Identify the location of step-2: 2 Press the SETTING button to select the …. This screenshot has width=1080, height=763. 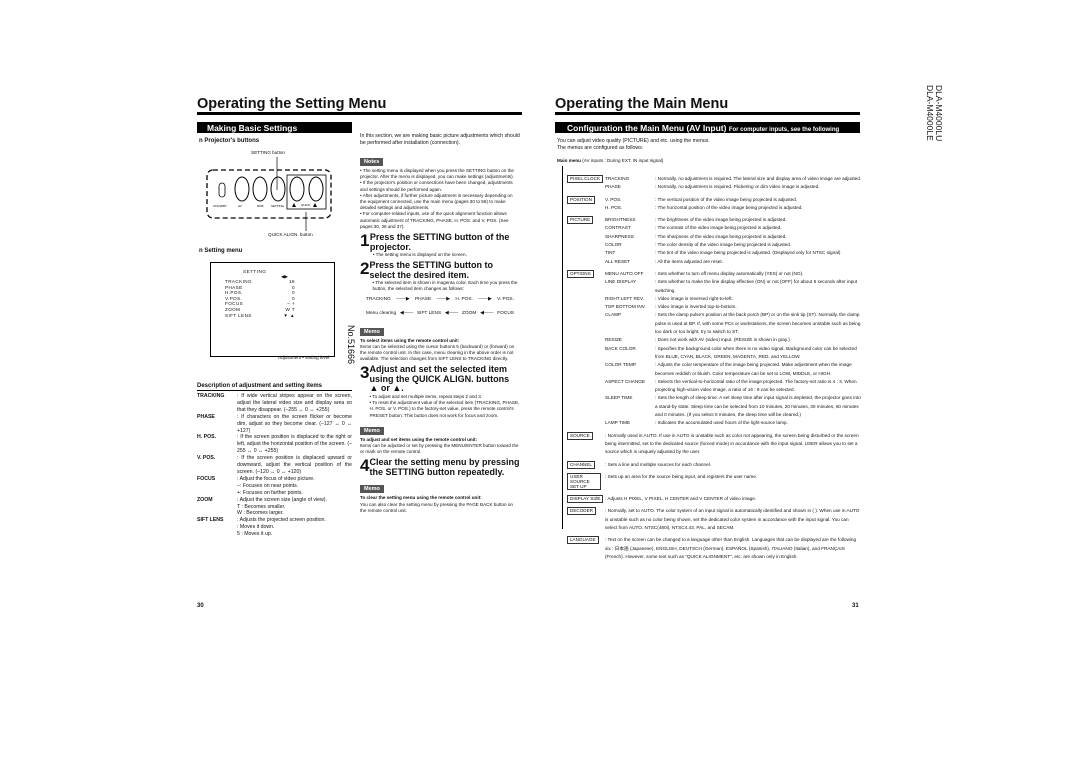
(439, 275).